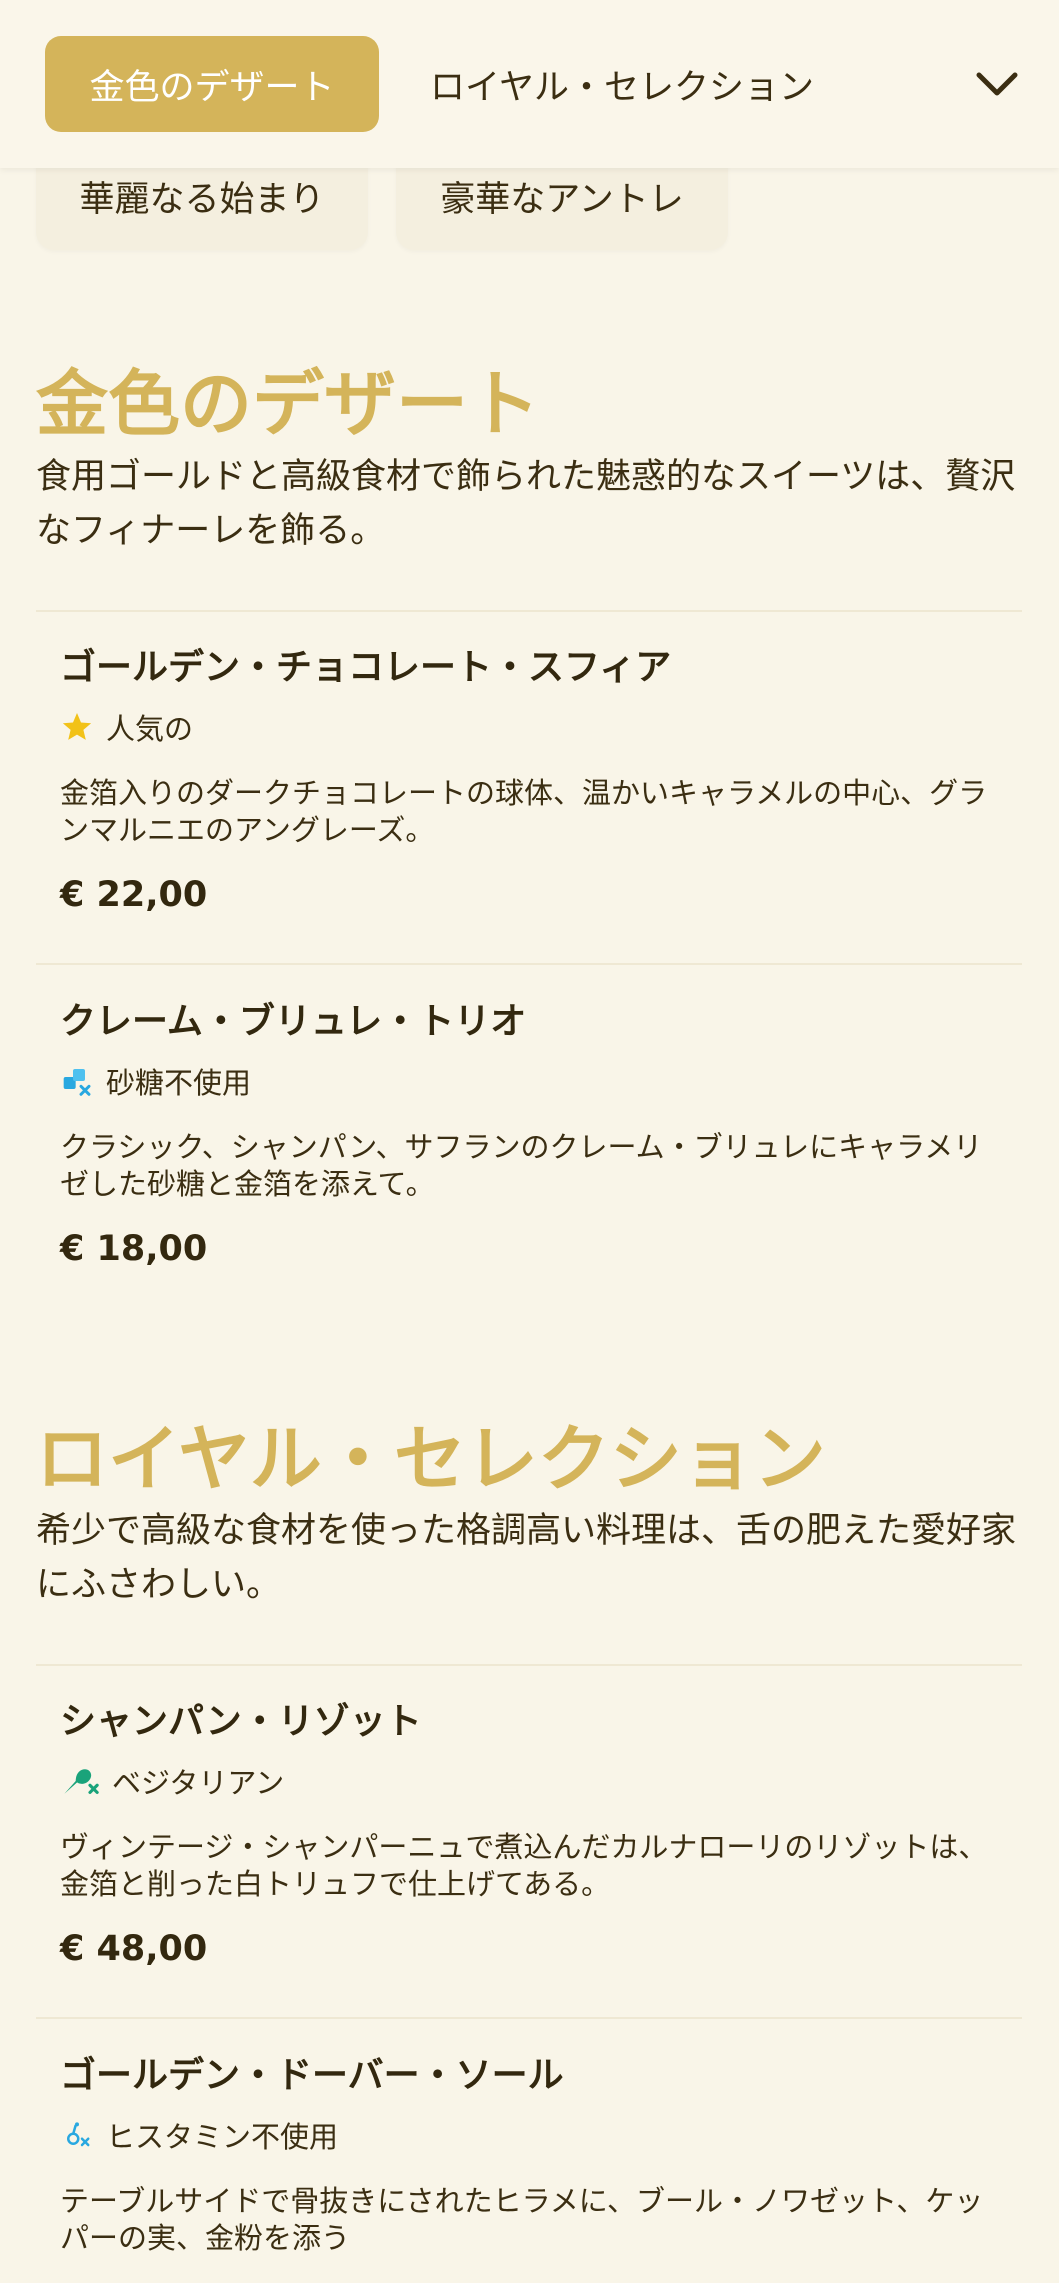 The width and height of the screenshot is (1059, 2283). I want to click on histamine-free-icon, so click(77, 2135).